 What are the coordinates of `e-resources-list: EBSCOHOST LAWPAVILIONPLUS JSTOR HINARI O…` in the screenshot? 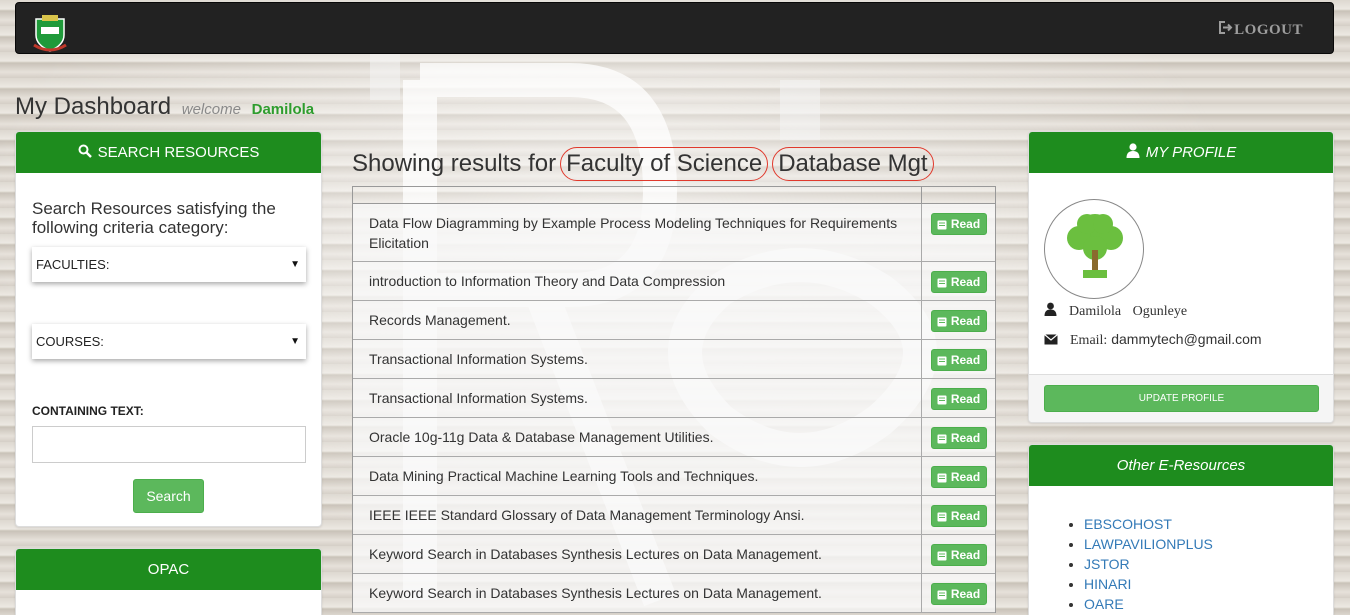 It's located at (1148, 564).